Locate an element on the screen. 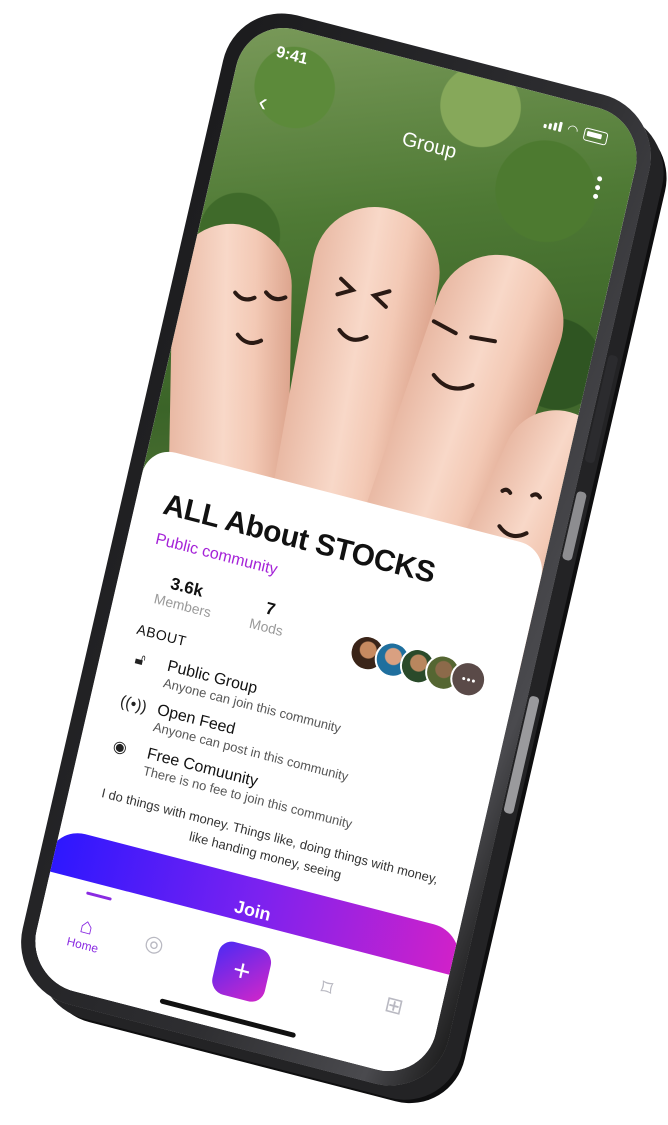 The image size is (668, 1125). create-post-button: + is located at coordinates (241, 971).